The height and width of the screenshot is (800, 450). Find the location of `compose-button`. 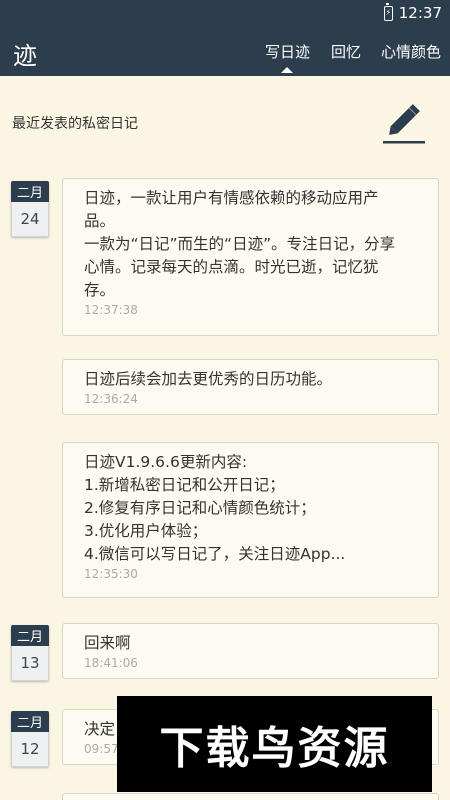

compose-button is located at coordinates (404, 122).